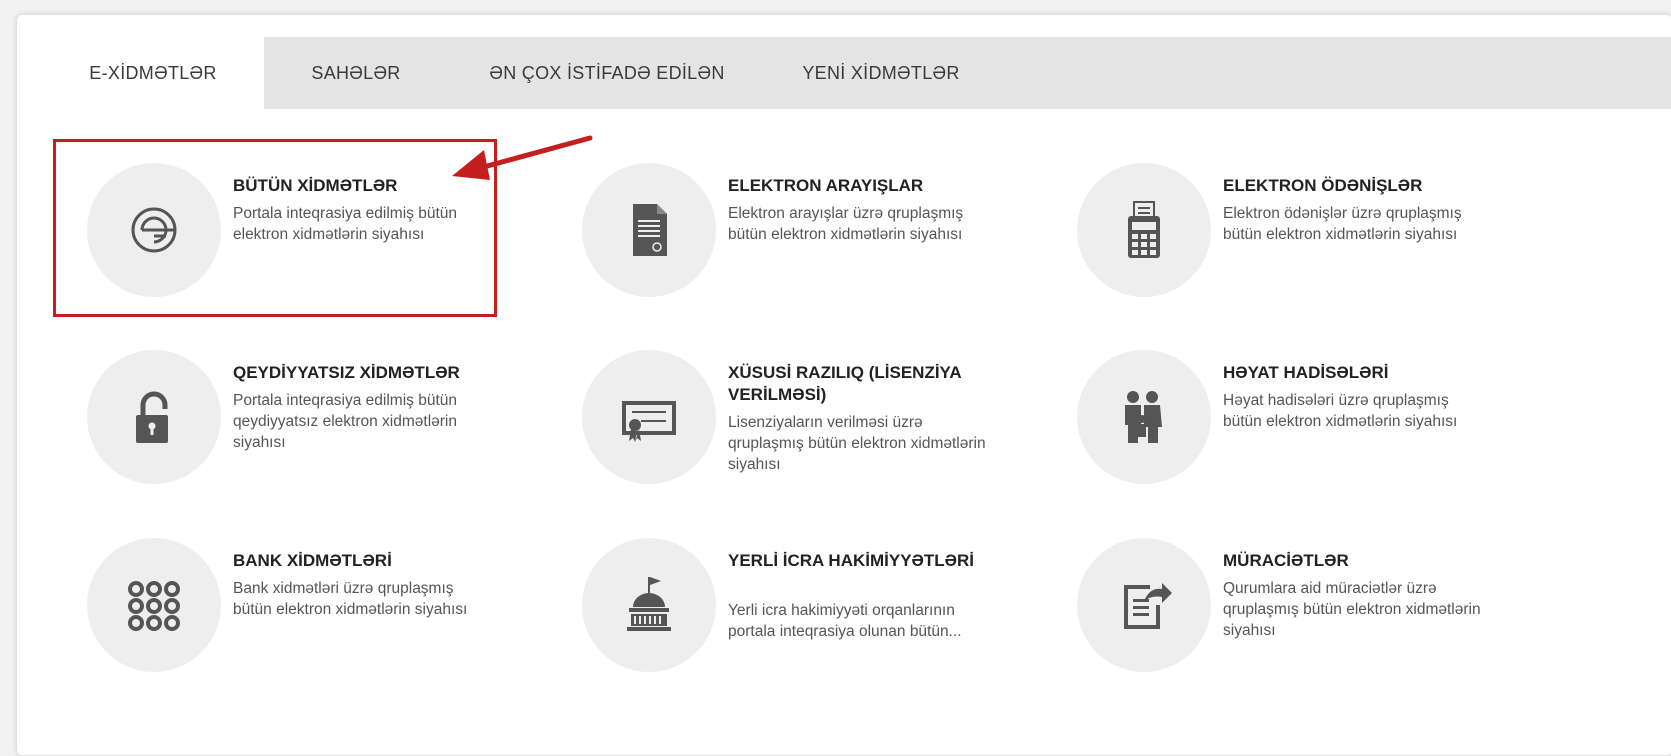 The width and height of the screenshot is (1671, 756). I want to click on keypad-grid-icon, so click(154, 606).